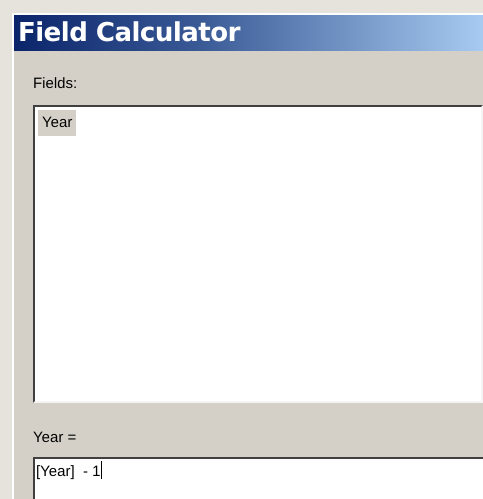 This screenshot has width=483, height=499. What do you see at coordinates (57, 123) in the screenshot?
I see `field-item: Year` at bounding box center [57, 123].